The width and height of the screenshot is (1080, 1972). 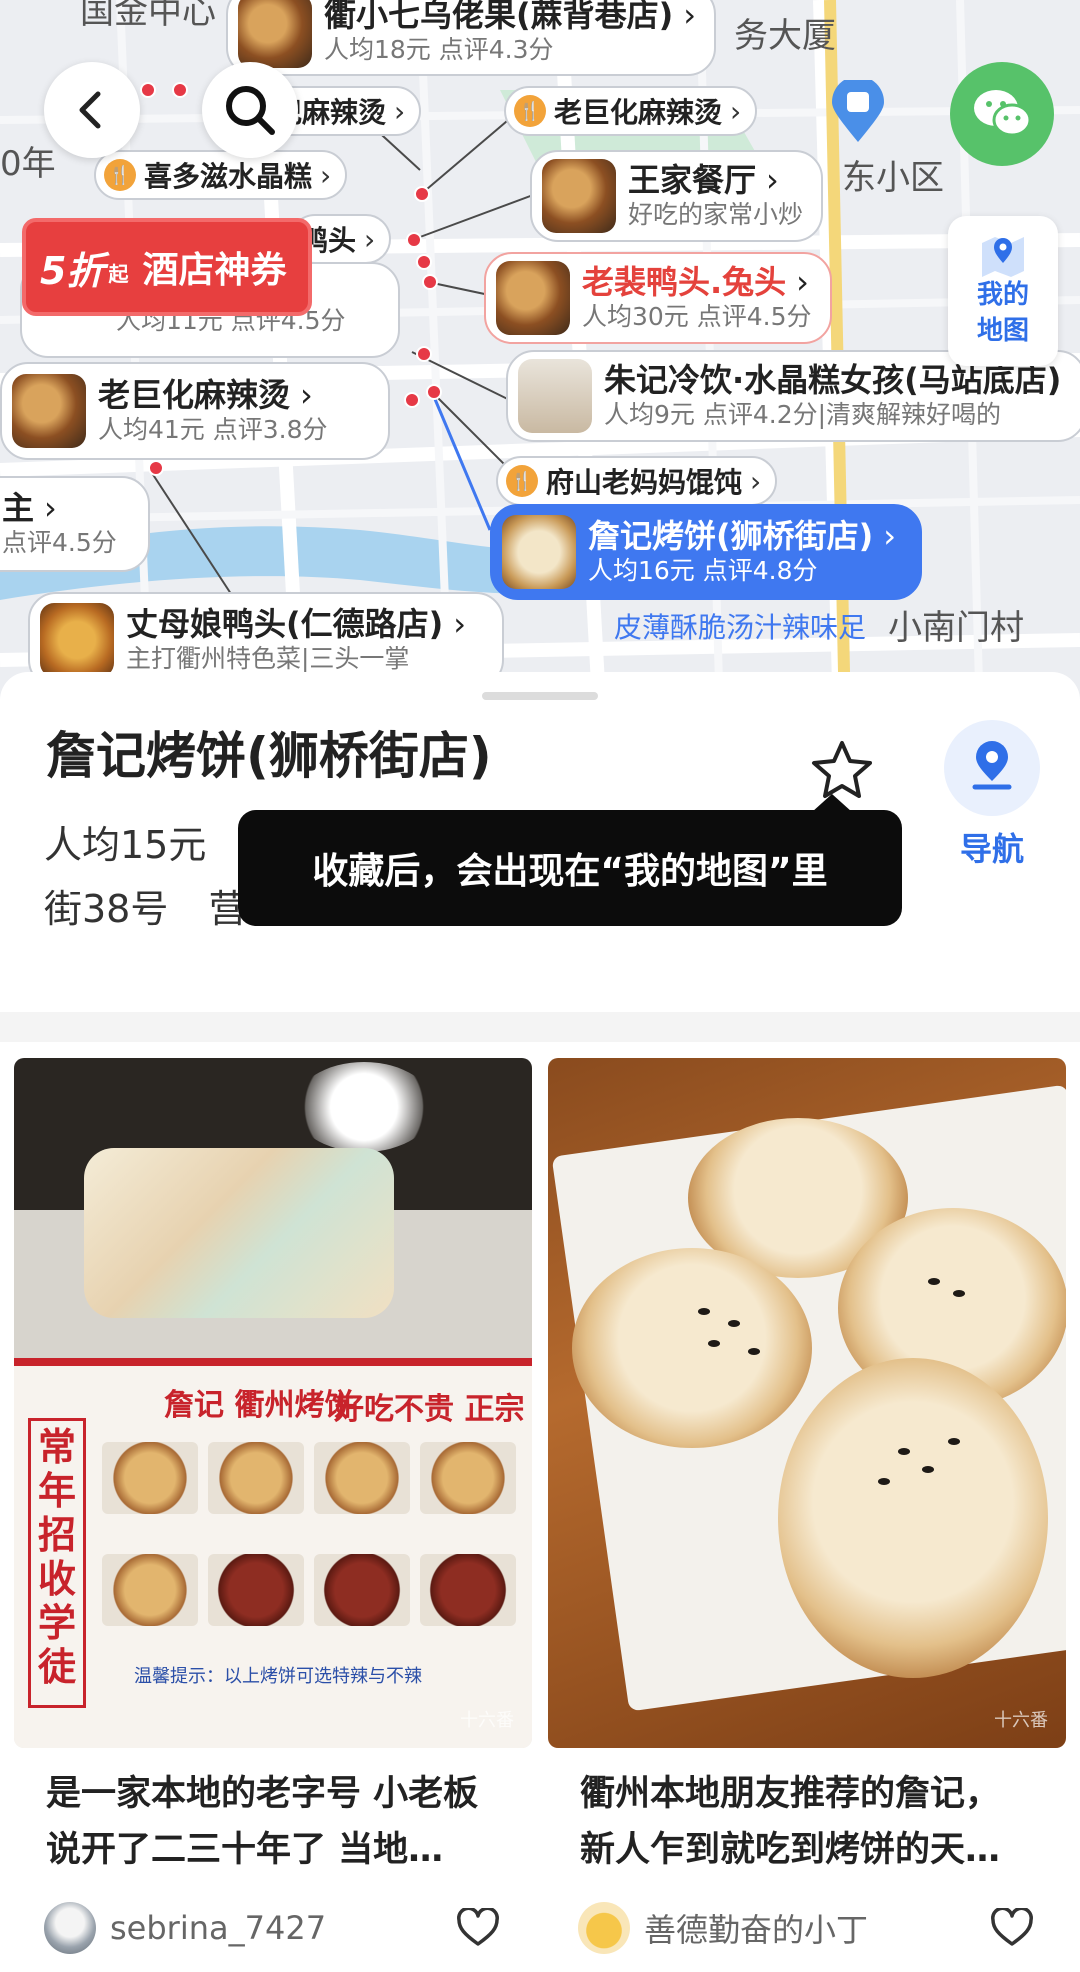 What do you see at coordinates (239, 1233) in the screenshot?
I see `air-conditioner-image` at bounding box center [239, 1233].